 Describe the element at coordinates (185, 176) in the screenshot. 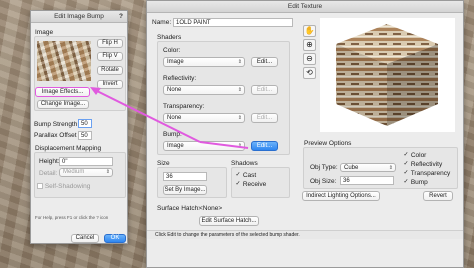

I see `size-field: 36` at that location.